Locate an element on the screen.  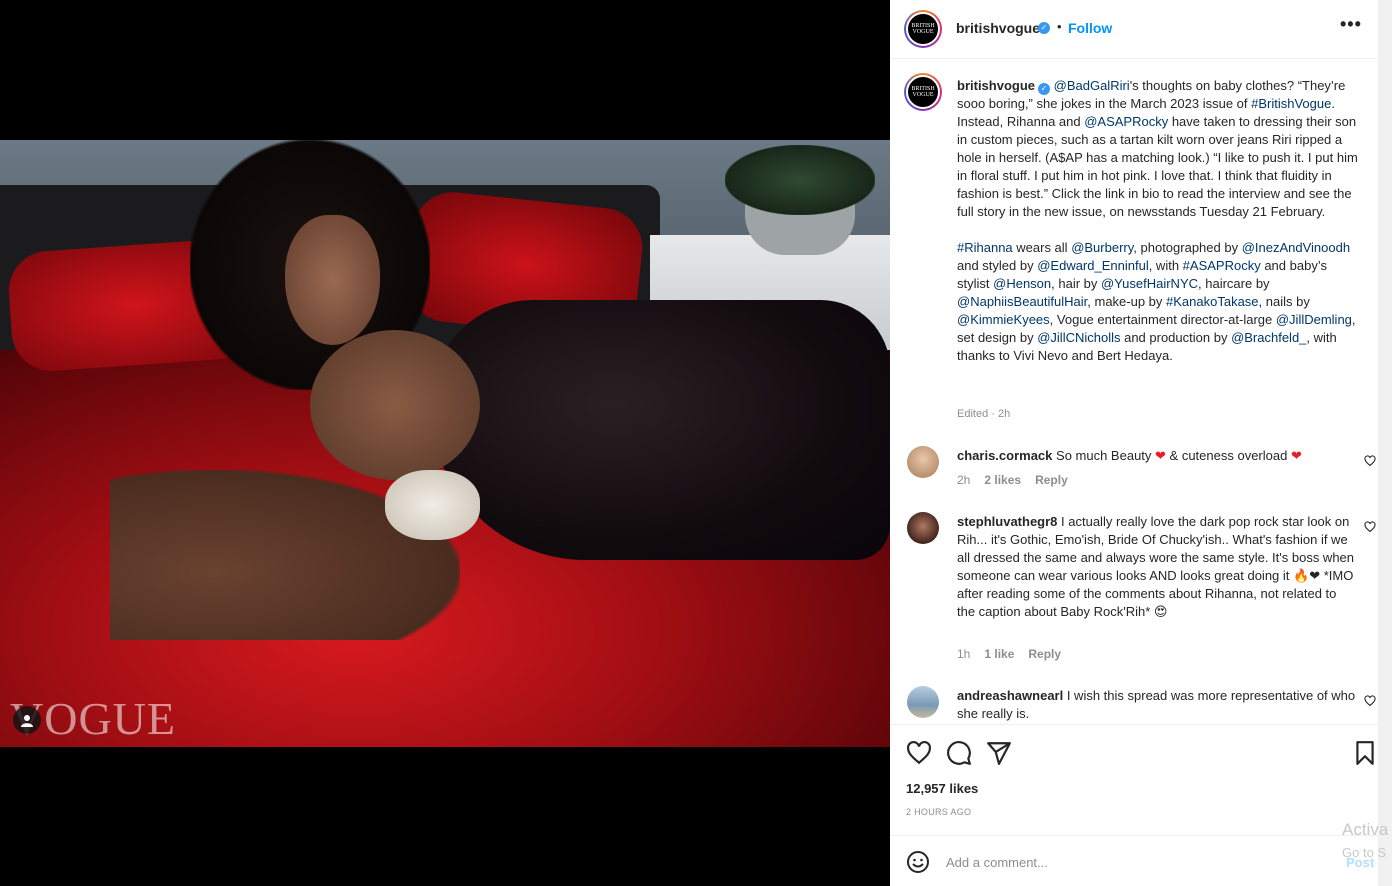
caption-text-segment: , nails by is located at coordinates (1284, 301).